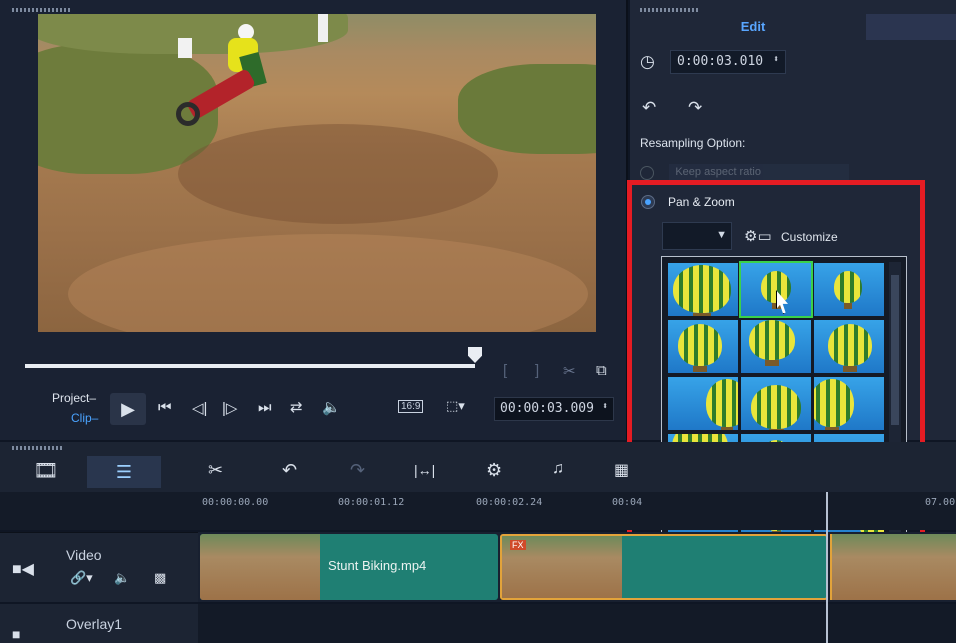 This screenshot has height=643, width=956. I want to click on tab-secondary, so click(911, 27).